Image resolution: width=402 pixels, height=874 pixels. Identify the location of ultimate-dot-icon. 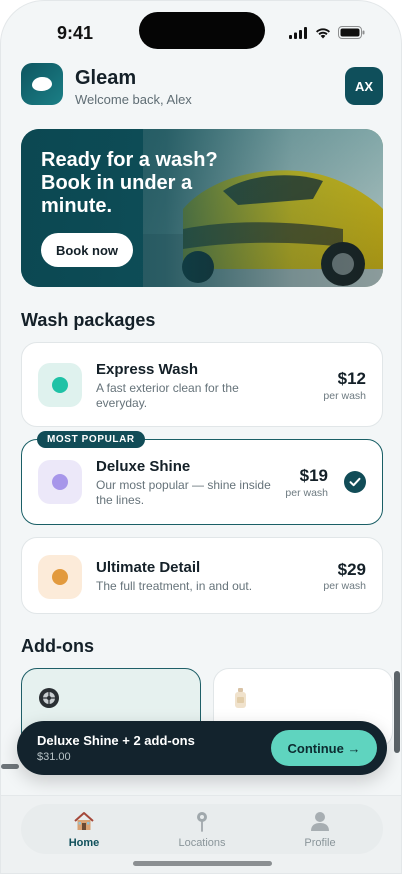
(60, 577).